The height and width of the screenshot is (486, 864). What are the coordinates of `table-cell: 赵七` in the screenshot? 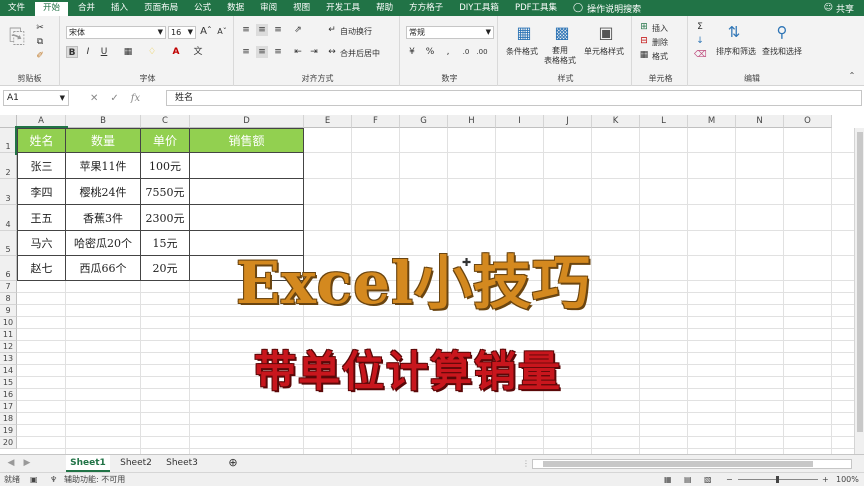 It's located at (41, 268).